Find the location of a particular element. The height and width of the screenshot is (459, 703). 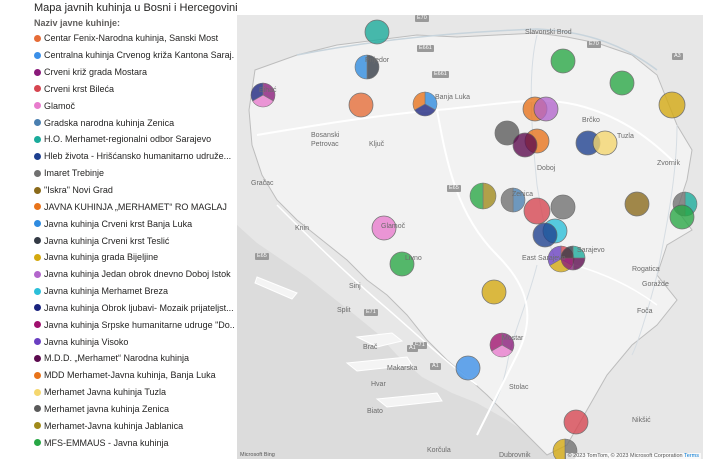

legend-item: Javna kuhinja grada Bijeljine is located at coordinates (134, 257).